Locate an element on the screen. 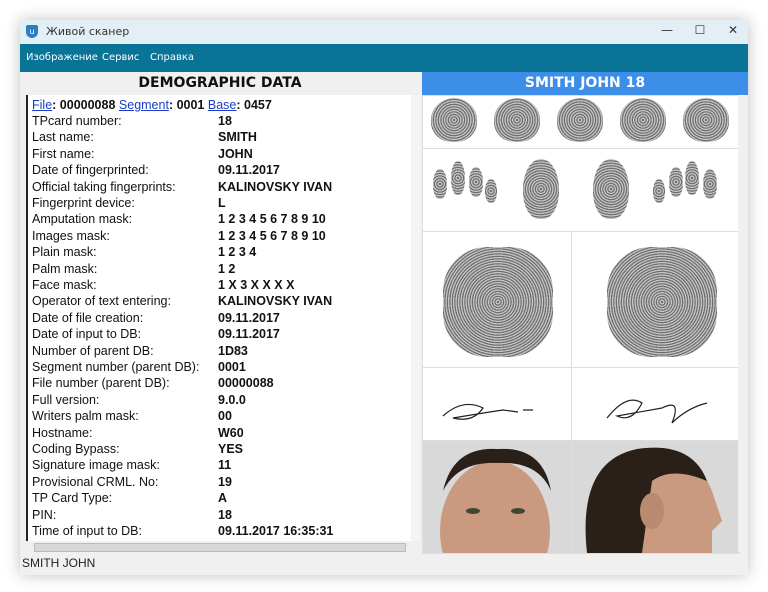  field-label: PIN: is located at coordinates (44, 514).